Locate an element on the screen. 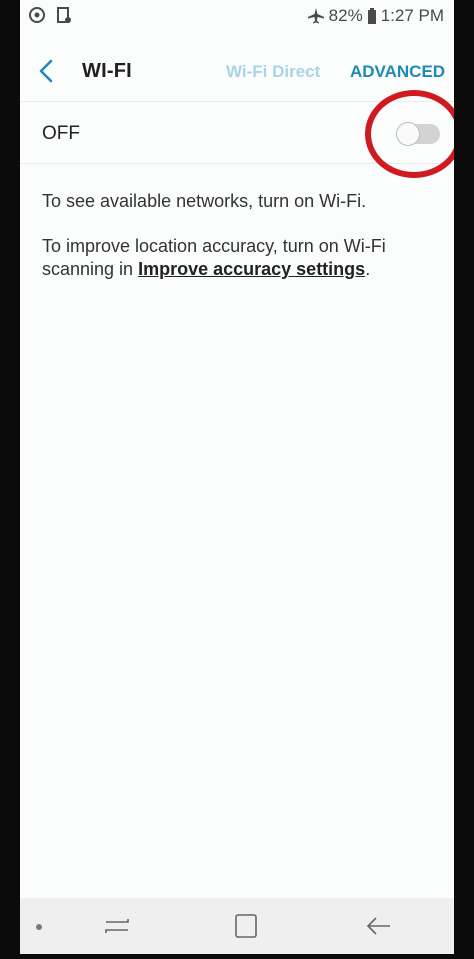 This screenshot has height=959, width=474. status-left is located at coordinates (50, 15).